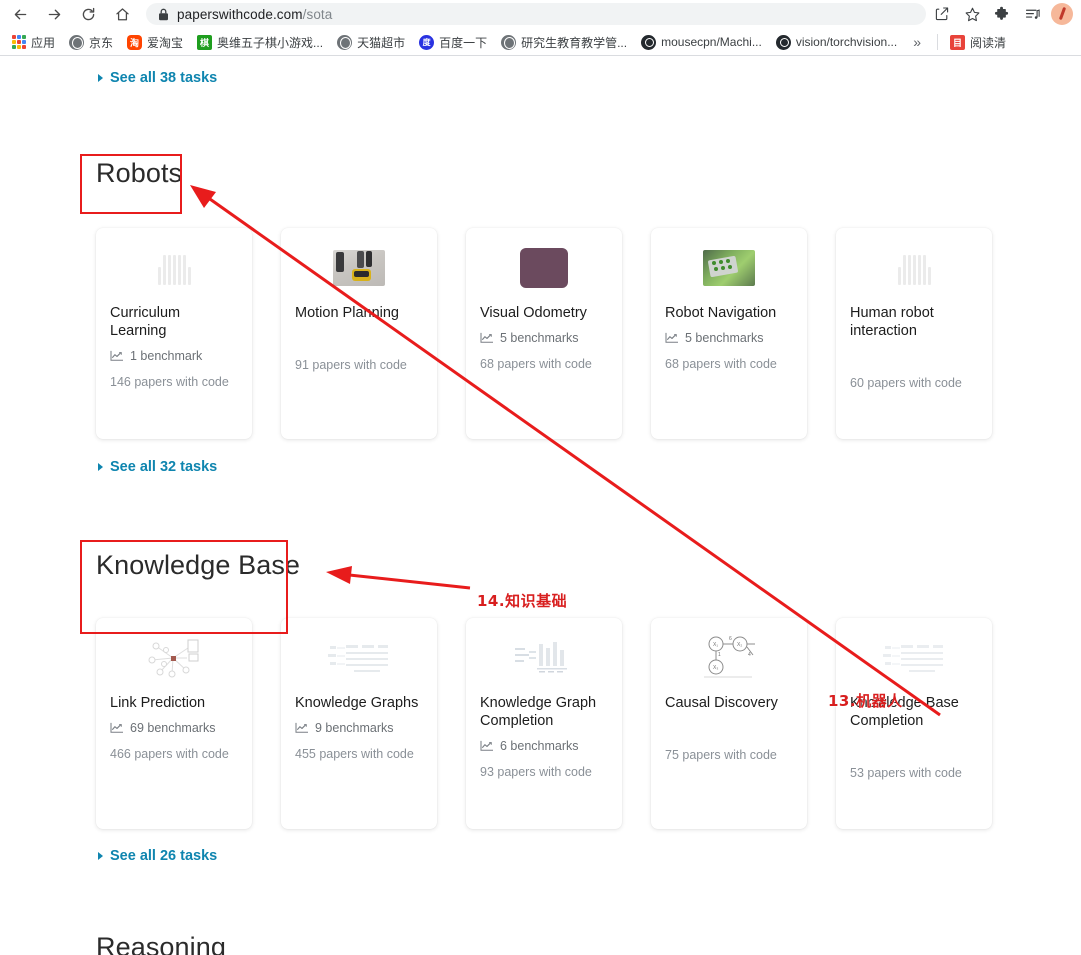 The image size is (1081, 955). I want to click on network-graph-diagram, so click(174, 658).